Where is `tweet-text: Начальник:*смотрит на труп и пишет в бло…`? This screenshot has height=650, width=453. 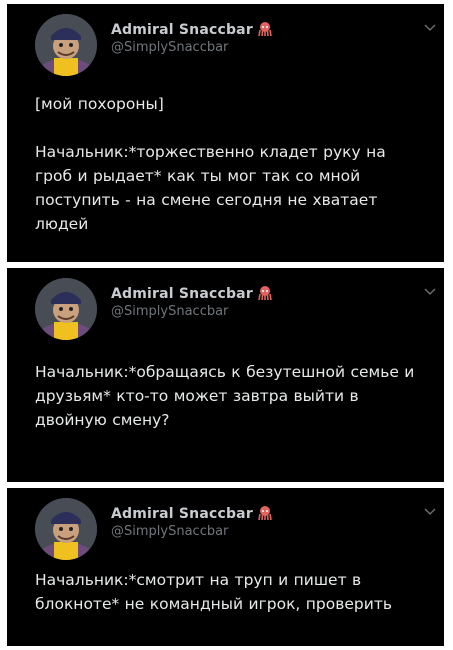
tweet-text: Начальник:*смотрит на труп и пишет в бло… is located at coordinates (213, 592).